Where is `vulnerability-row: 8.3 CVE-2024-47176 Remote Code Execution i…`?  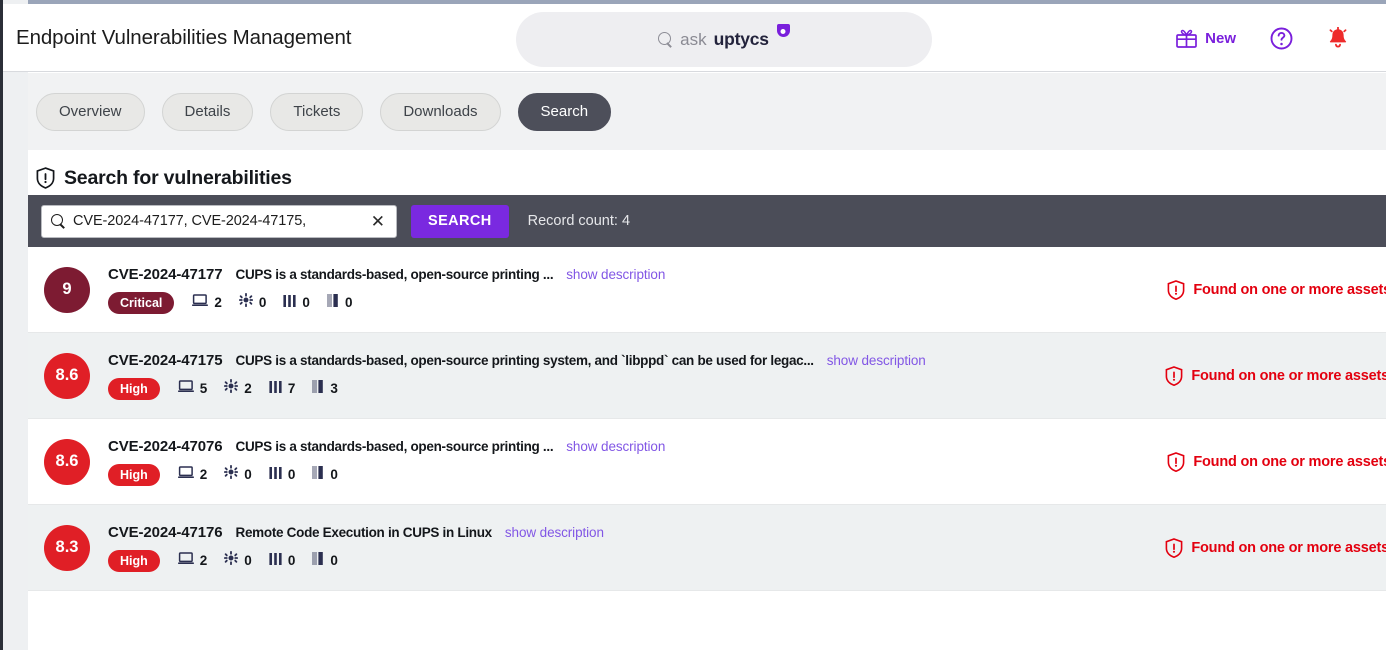
vulnerability-row: 8.3 CVE-2024-47176 Remote Code Execution i… is located at coordinates (707, 548).